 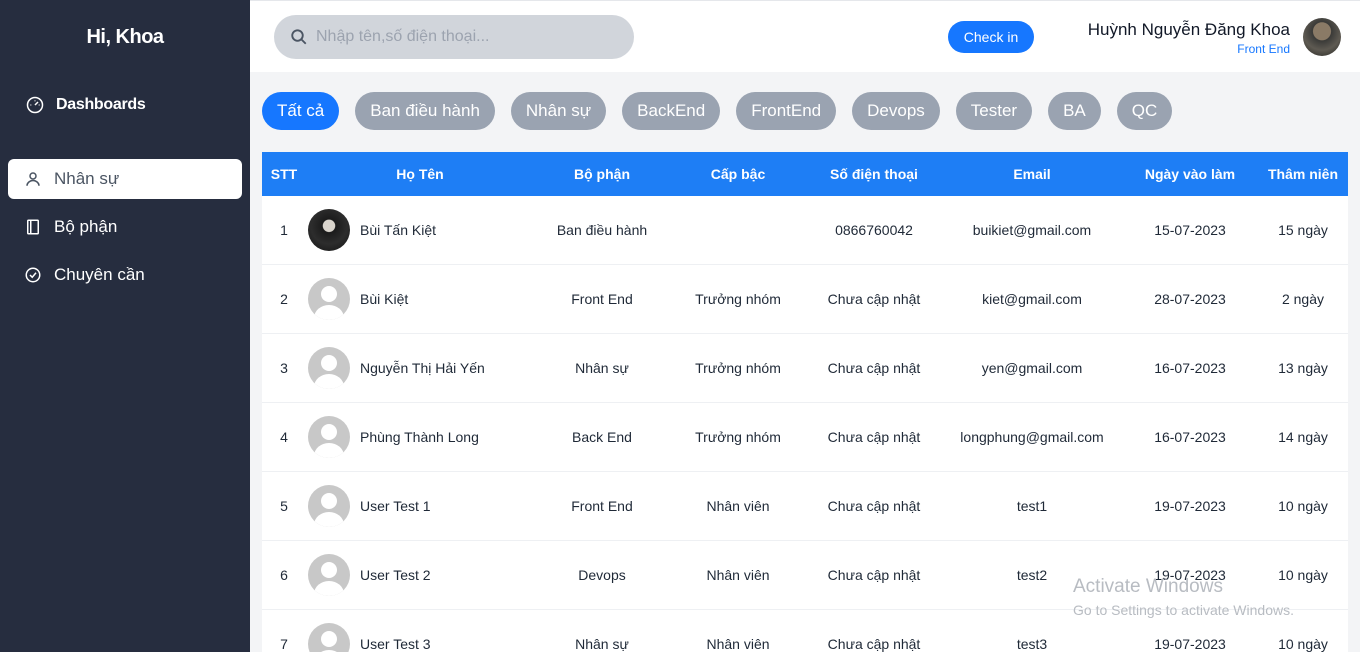 I want to click on row-seniority: 15 ngày, so click(x=1303, y=230).